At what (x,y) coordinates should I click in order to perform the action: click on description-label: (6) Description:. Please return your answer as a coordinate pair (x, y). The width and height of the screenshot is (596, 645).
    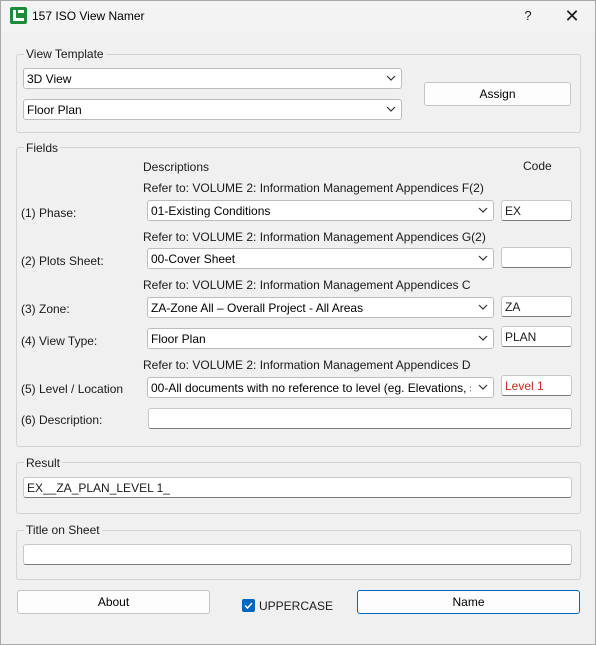
    Looking at the image, I should click on (62, 420).